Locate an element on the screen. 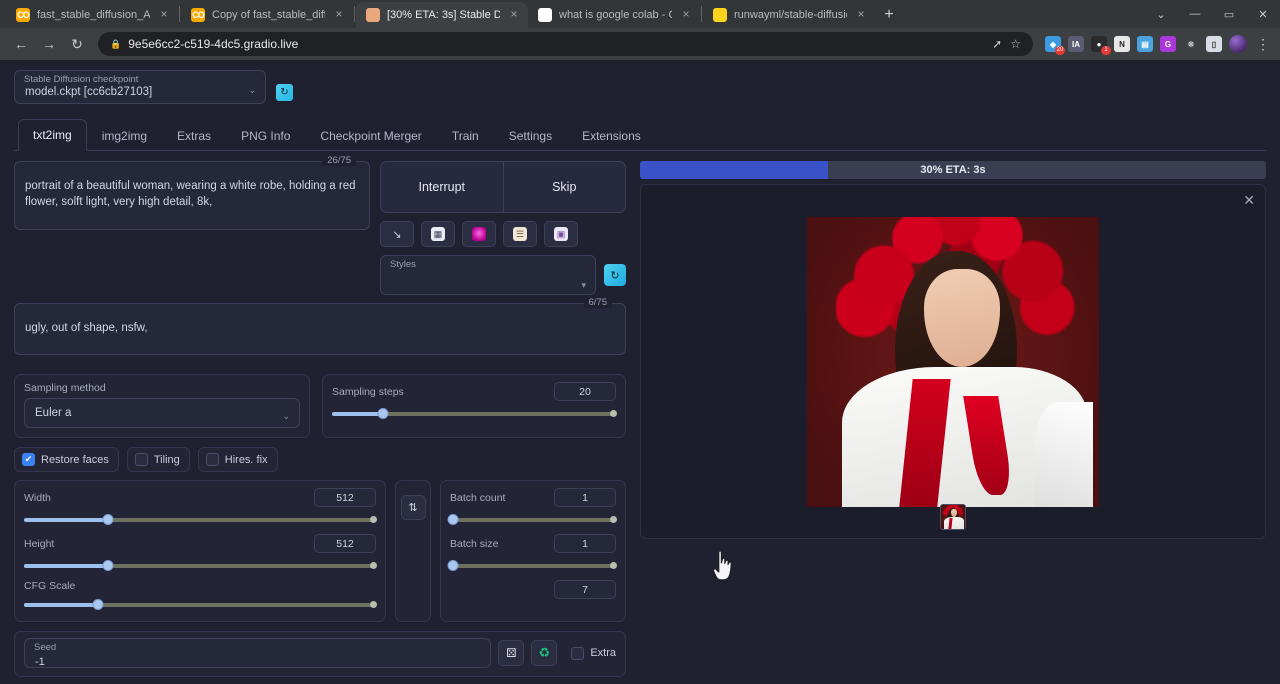 The image size is (1280, 684). extension-badge: 1 is located at coordinates (1106, 50).